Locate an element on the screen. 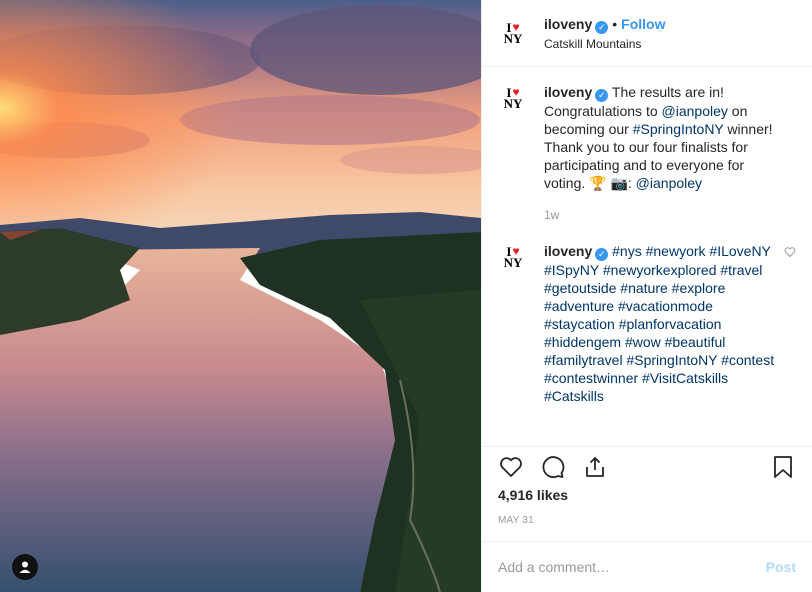 Image resolution: width=812 pixels, height=592 pixels. likes-count: 4,916 likes is located at coordinates (647, 497).